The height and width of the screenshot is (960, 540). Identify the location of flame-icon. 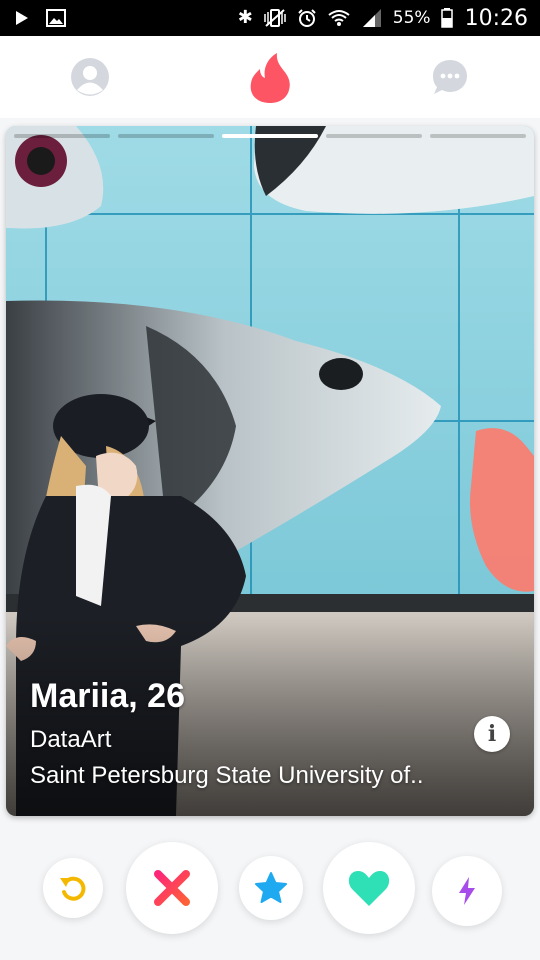
(270, 78).